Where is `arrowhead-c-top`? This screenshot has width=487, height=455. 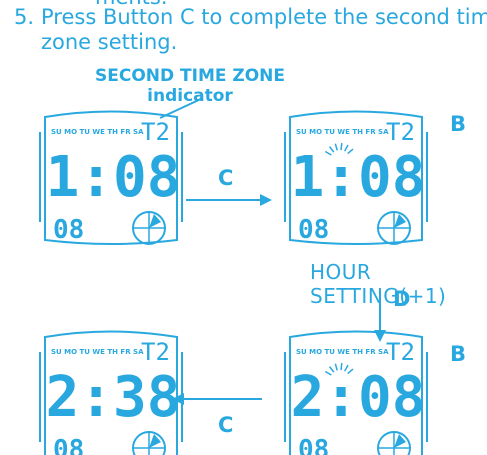
arrowhead-c-top is located at coordinates (266, 200).